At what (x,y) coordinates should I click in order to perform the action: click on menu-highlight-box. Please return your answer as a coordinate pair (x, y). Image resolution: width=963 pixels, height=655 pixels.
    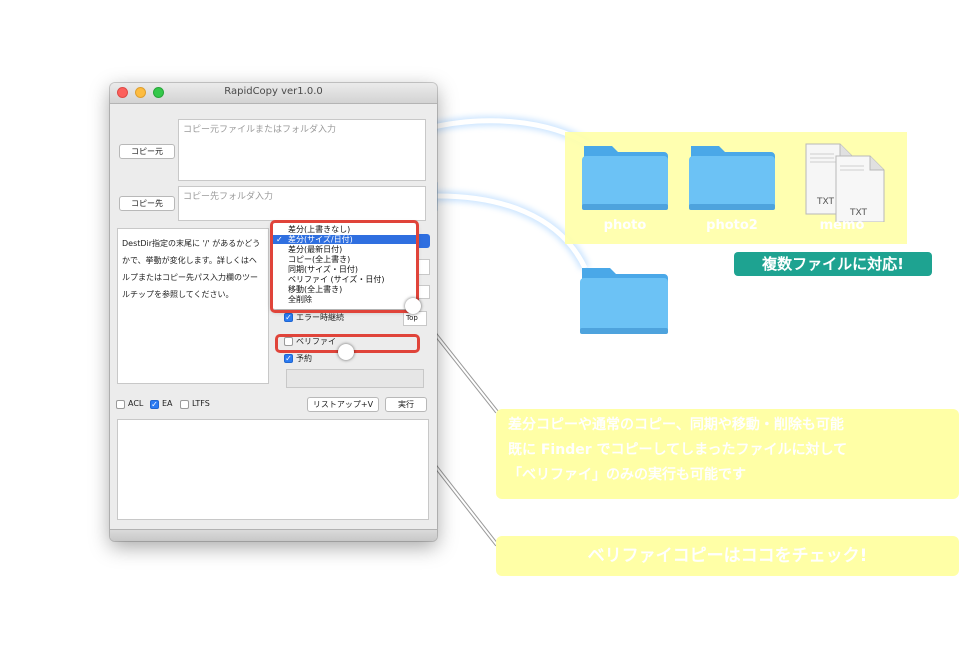
    Looking at the image, I should click on (344, 266).